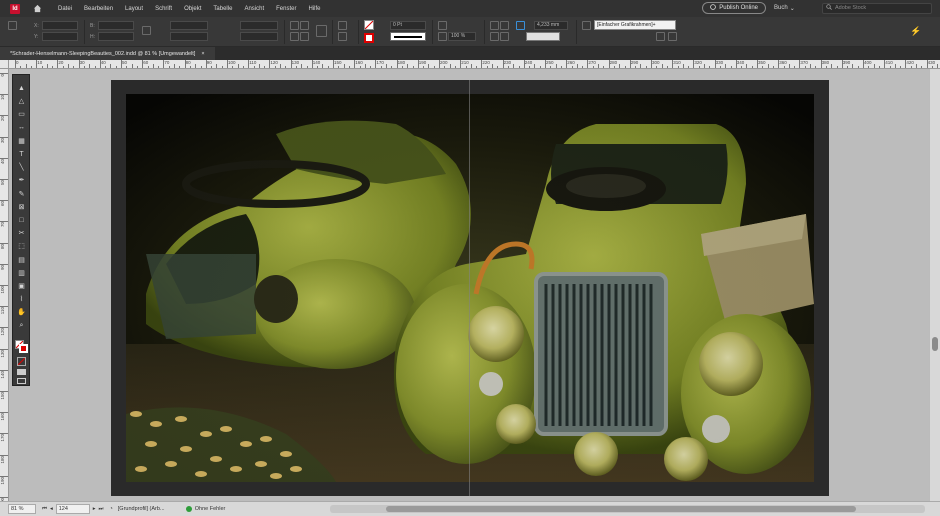 The height and width of the screenshot is (516, 940). What do you see at coordinates (21, 273) in the screenshot?
I see `gradient-feather-tool-icon: ▥` at bounding box center [21, 273].